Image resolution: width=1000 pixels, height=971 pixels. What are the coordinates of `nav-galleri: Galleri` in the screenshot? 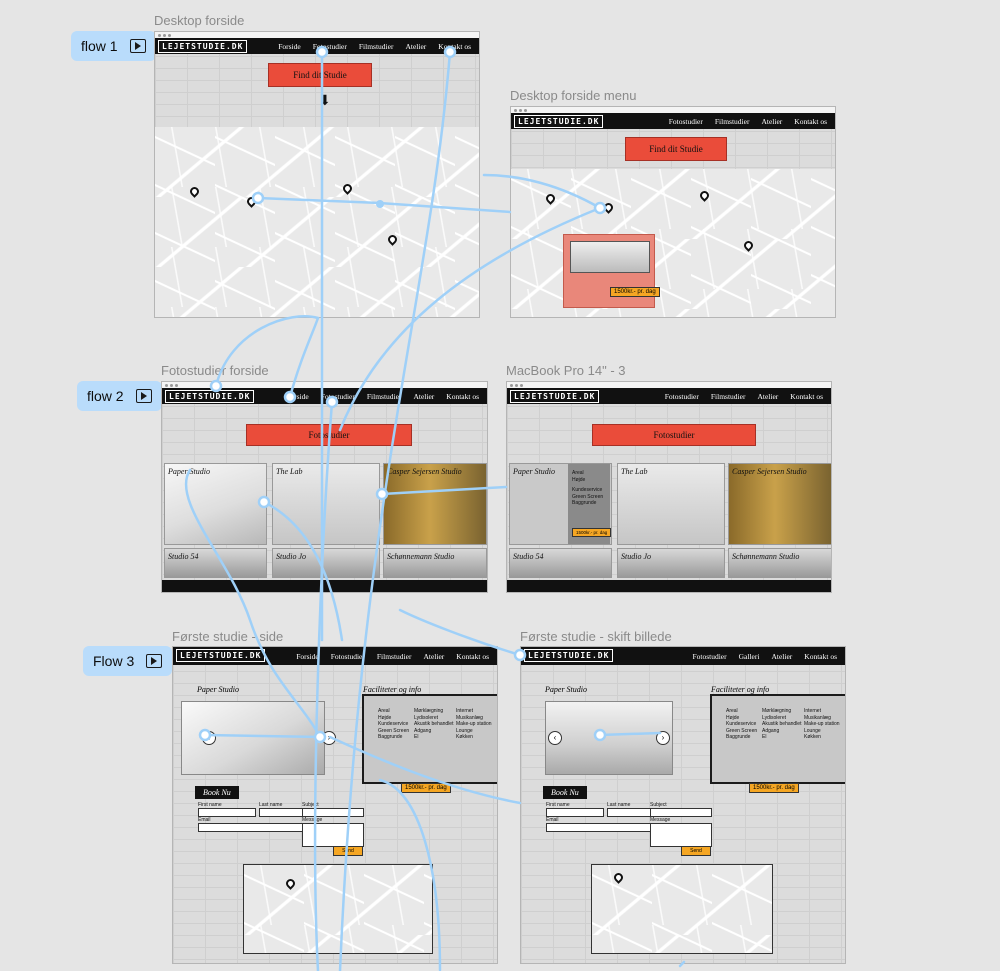 It's located at (749, 656).